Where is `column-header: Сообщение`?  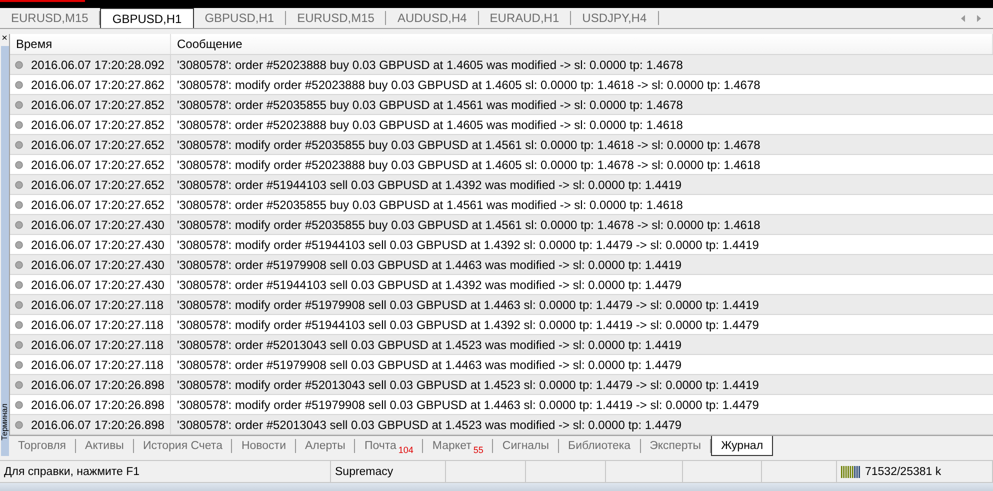
column-header: Сообщение is located at coordinates (582, 44).